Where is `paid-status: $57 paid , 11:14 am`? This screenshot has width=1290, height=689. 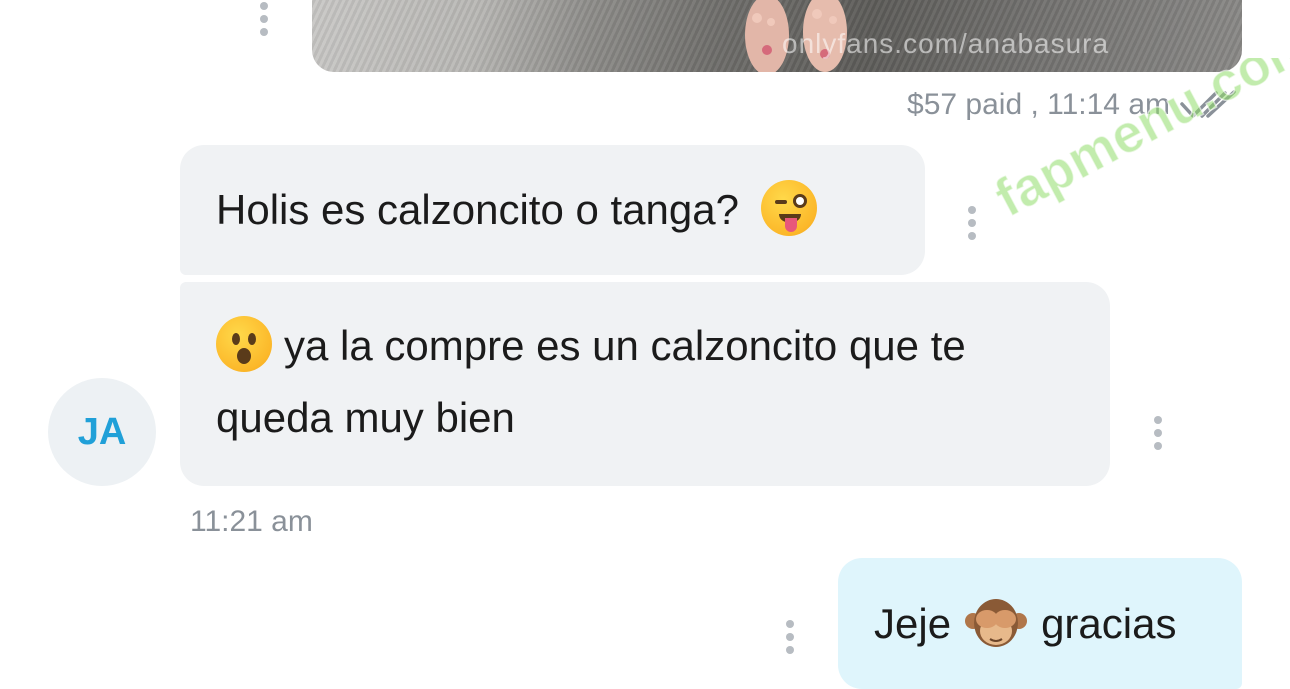 paid-status: $57 paid , 11:14 am is located at coordinates (1072, 105).